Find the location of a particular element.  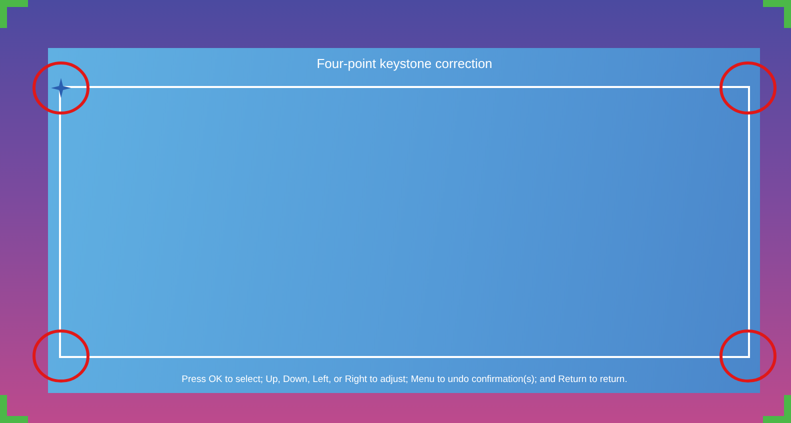

corner-circle-icon is located at coordinates (61, 88).